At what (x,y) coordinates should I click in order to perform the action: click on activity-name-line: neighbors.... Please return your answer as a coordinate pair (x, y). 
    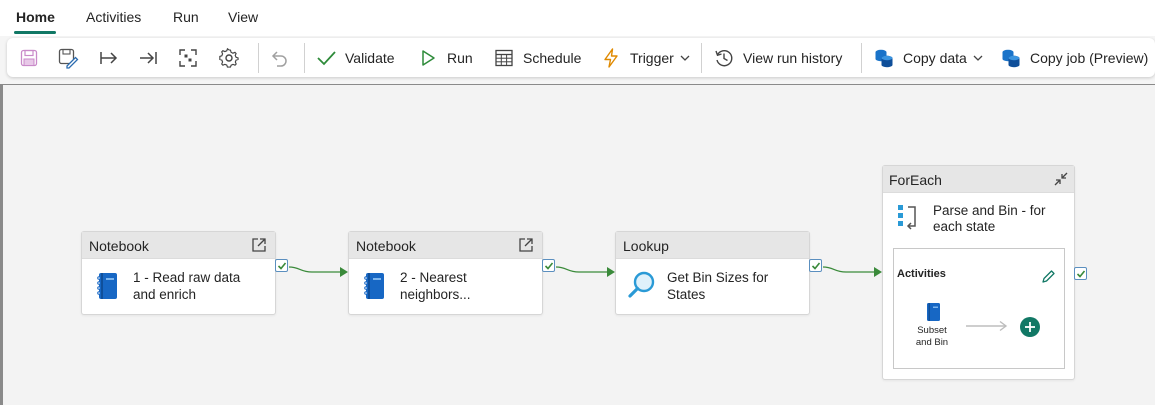
    Looking at the image, I should click on (435, 294).